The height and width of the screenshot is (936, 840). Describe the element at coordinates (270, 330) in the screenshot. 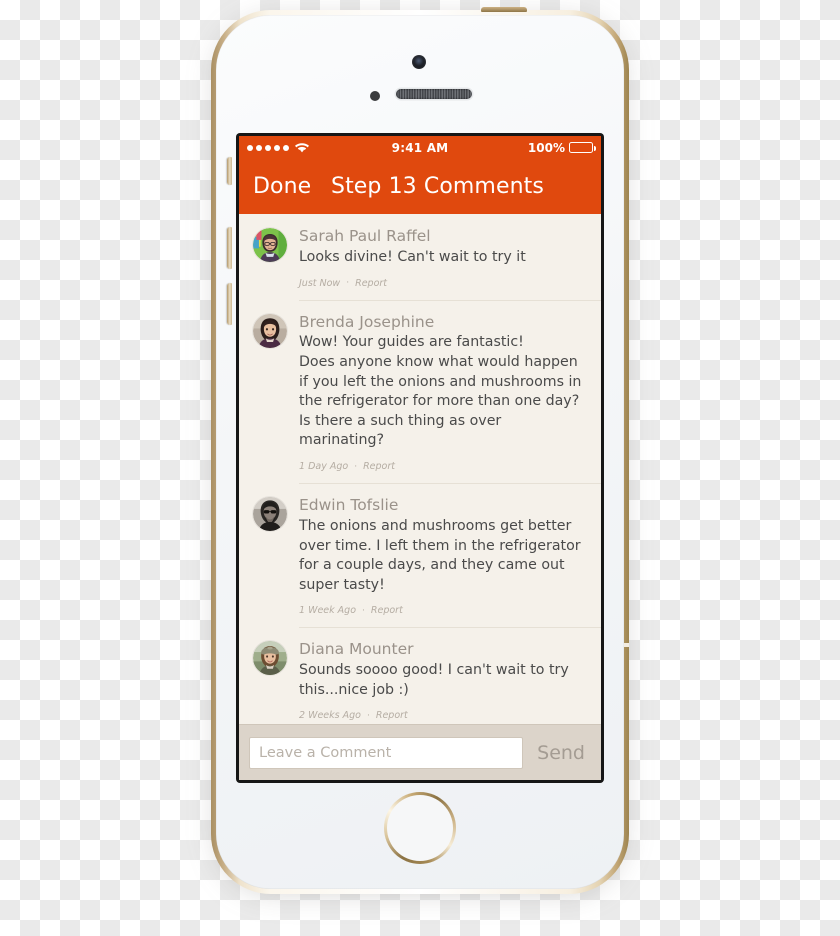

I see `avatar-brenda-josephine` at that location.